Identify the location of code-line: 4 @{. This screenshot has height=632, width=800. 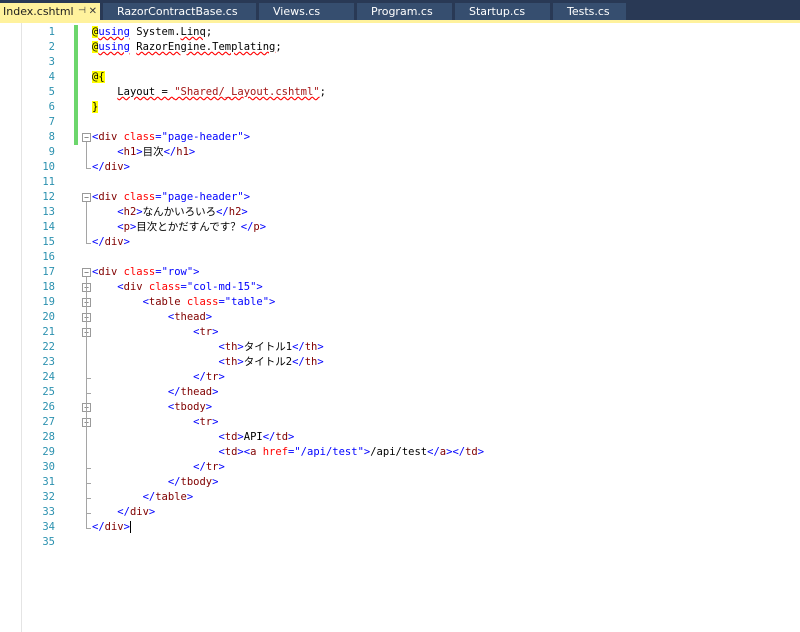
(411, 77).